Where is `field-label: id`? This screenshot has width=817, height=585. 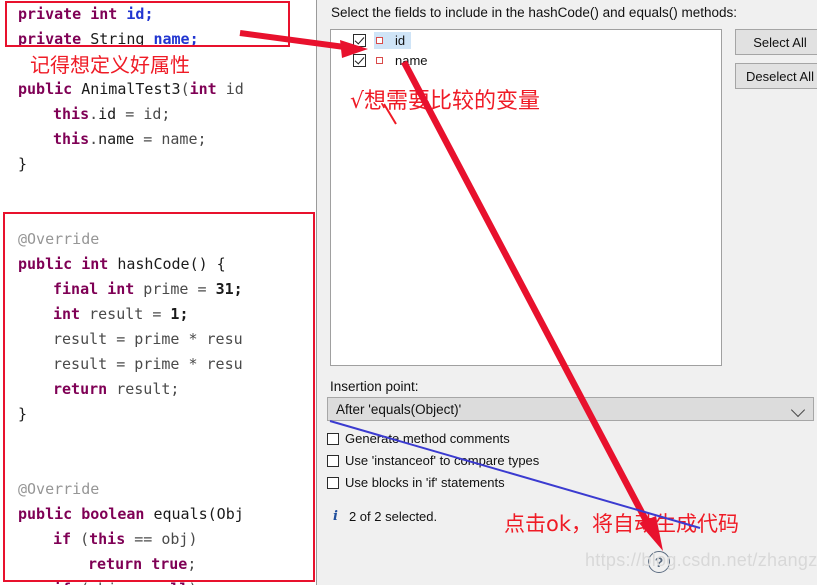
field-label: id is located at coordinates (400, 40).